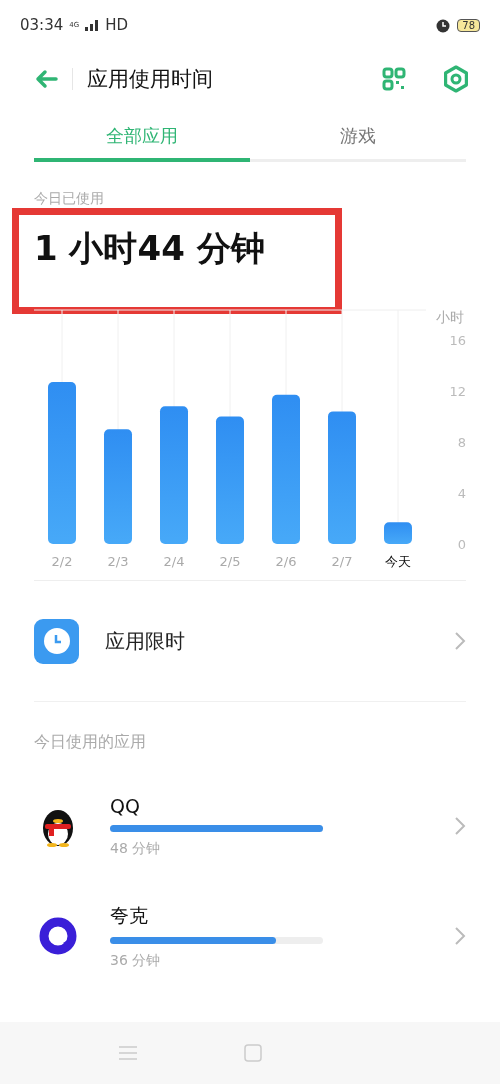  I want to click on date-label: 2/4, so click(174, 561).